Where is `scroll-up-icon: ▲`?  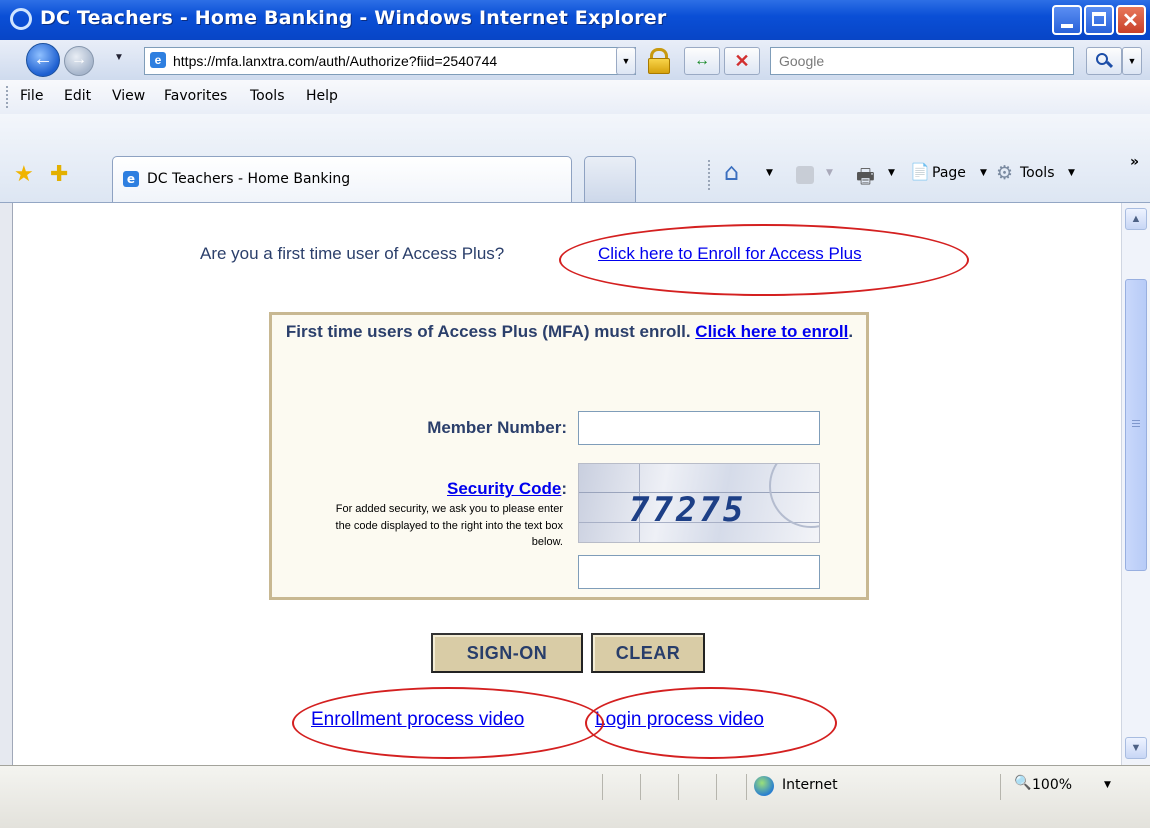
scroll-up-icon: ▲ is located at coordinates (1136, 219).